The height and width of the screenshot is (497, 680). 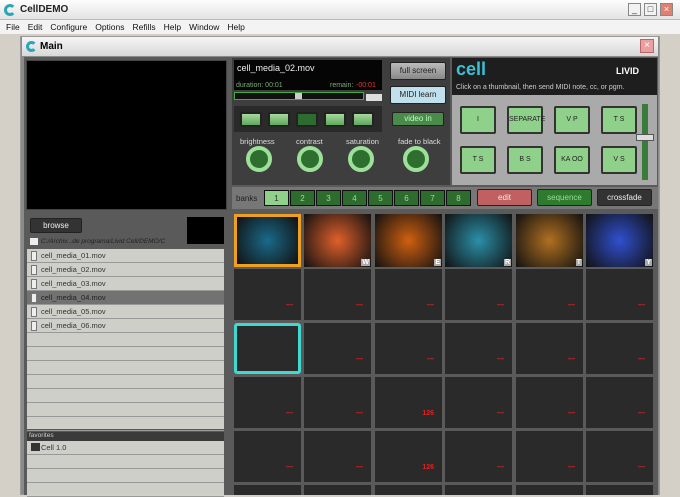 I want to click on menu-refills: Refills, so click(x=144, y=27).